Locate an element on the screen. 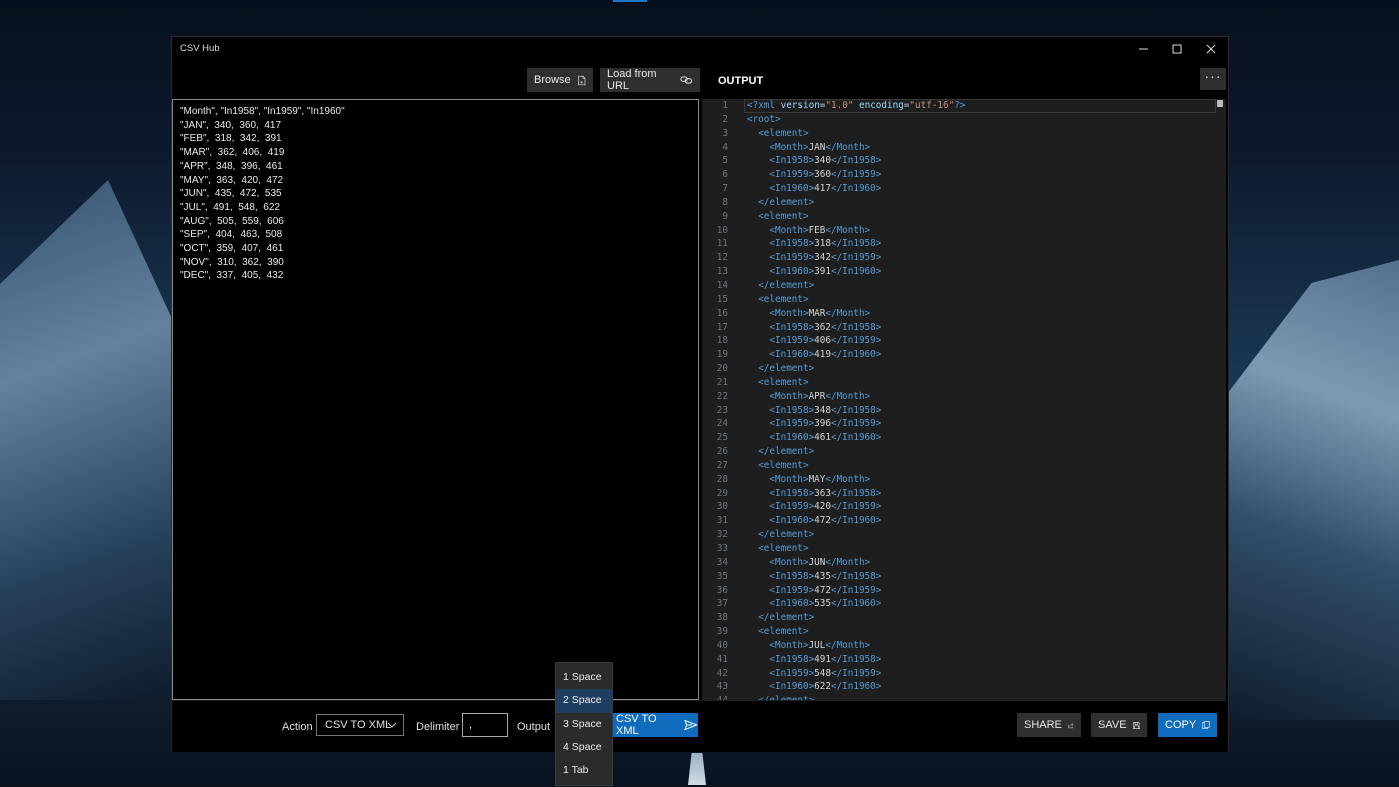 The height and width of the screenshot is (787, 1399). line-number: 32 is located at coordinates (722, 535).